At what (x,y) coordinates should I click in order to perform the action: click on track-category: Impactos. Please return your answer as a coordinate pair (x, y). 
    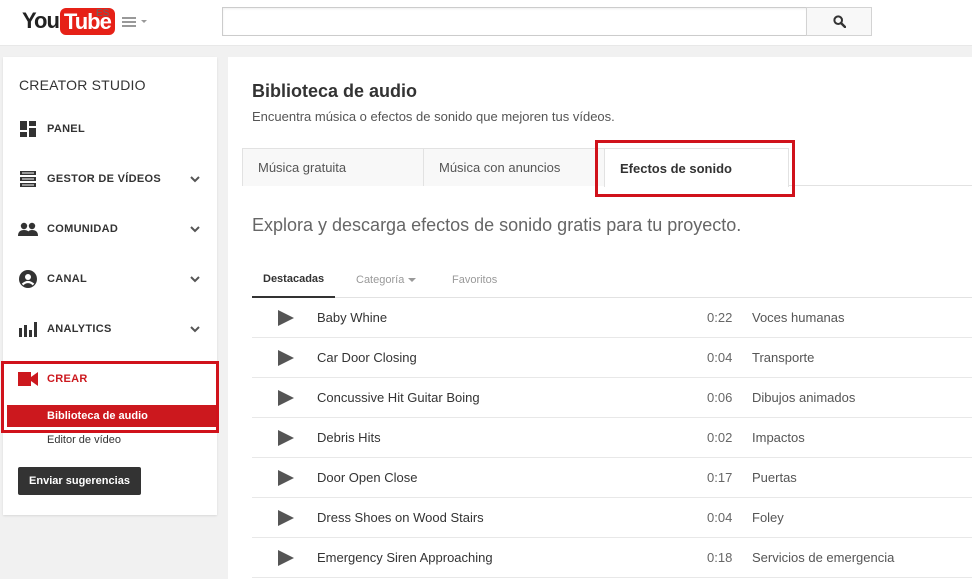
    Looking at the image, I should click on (778, 437).